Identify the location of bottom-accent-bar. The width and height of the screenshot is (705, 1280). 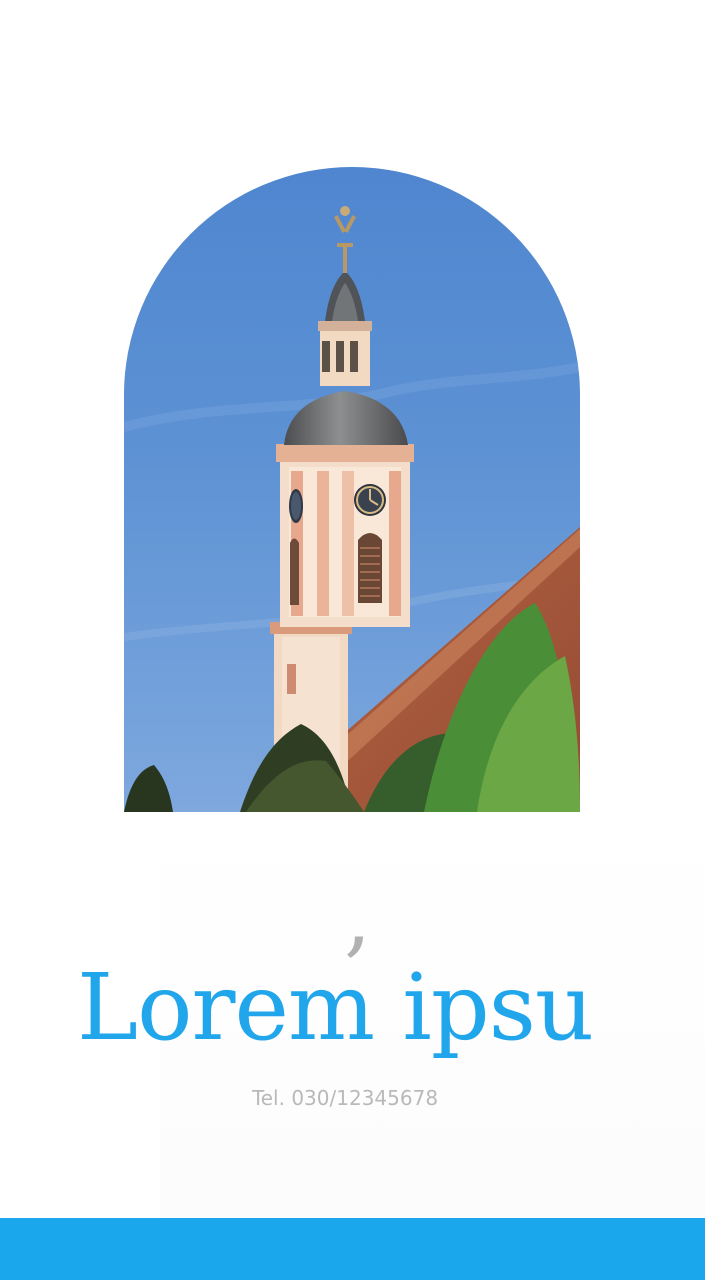
(352, 1249).